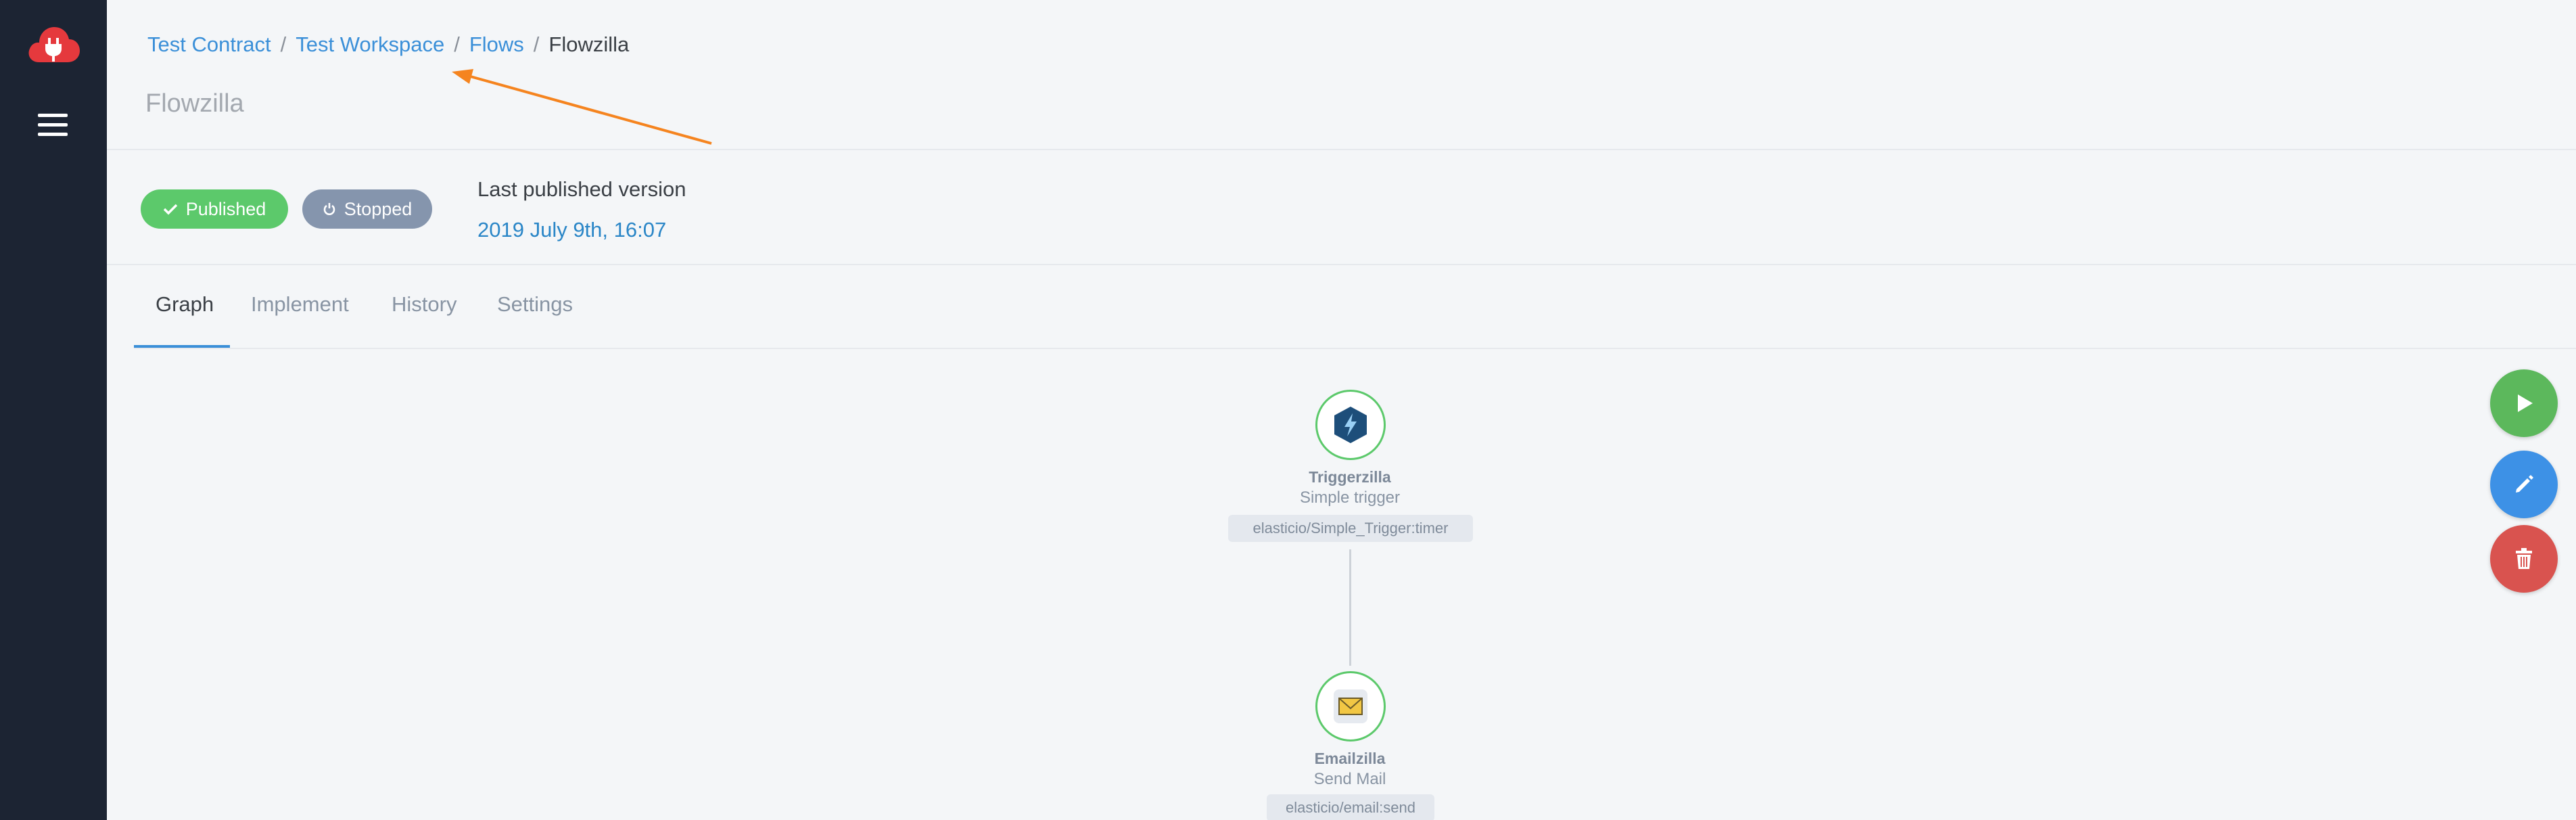  What do you see at coordinates (424, 304) in the screenshot?
I see `tab-history: History` at bounding box center [424, 304].